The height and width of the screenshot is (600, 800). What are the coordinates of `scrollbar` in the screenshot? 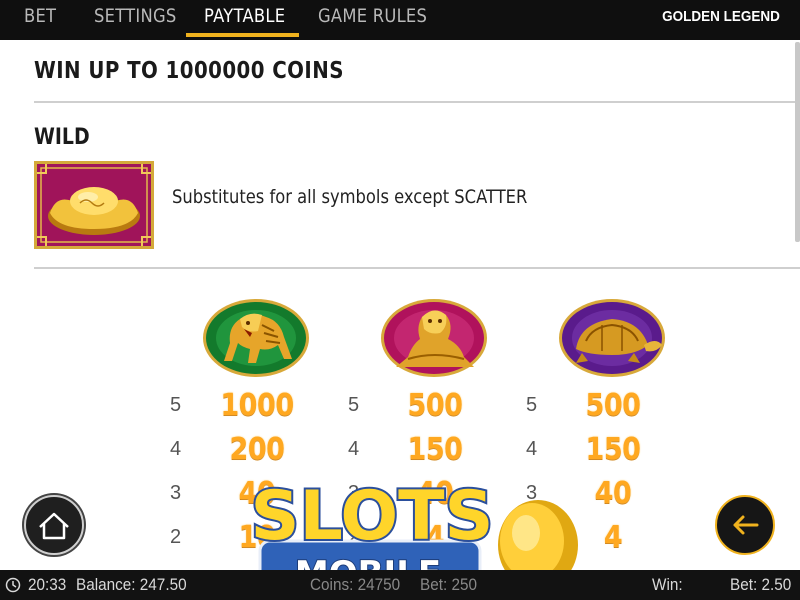 It's located at (797, 142).